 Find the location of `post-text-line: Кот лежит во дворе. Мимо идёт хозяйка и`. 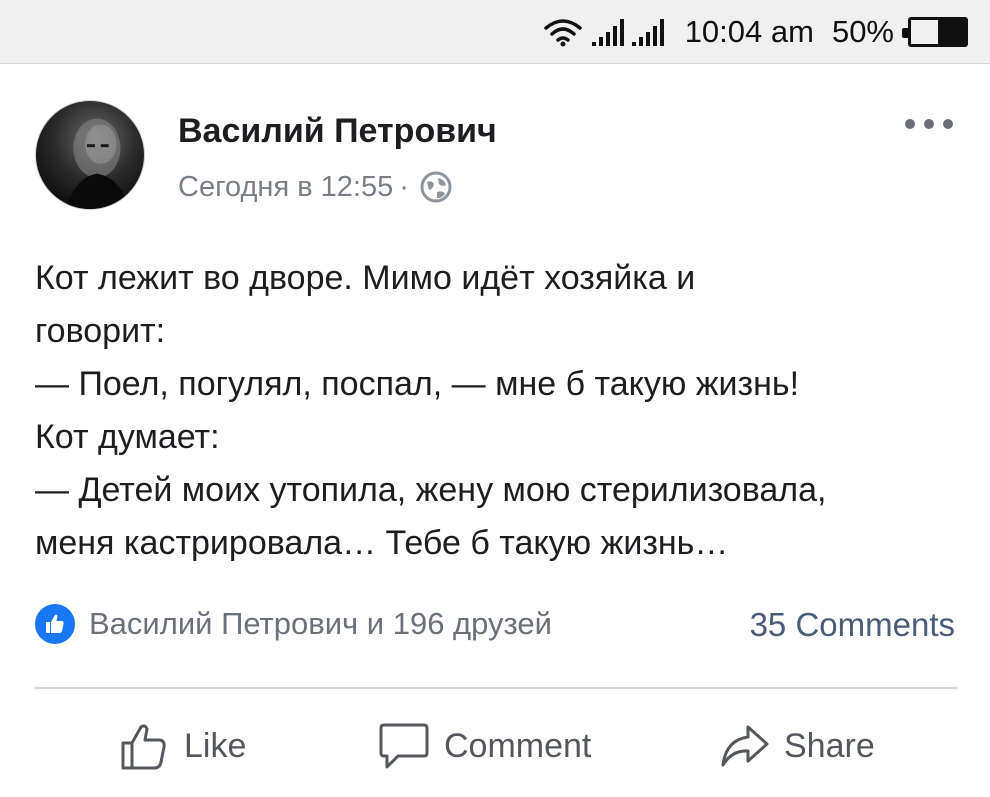

post-text-line: Кот лежит во дворе. Мимо идёт хозяйка и is located at coordinates (365, 278).